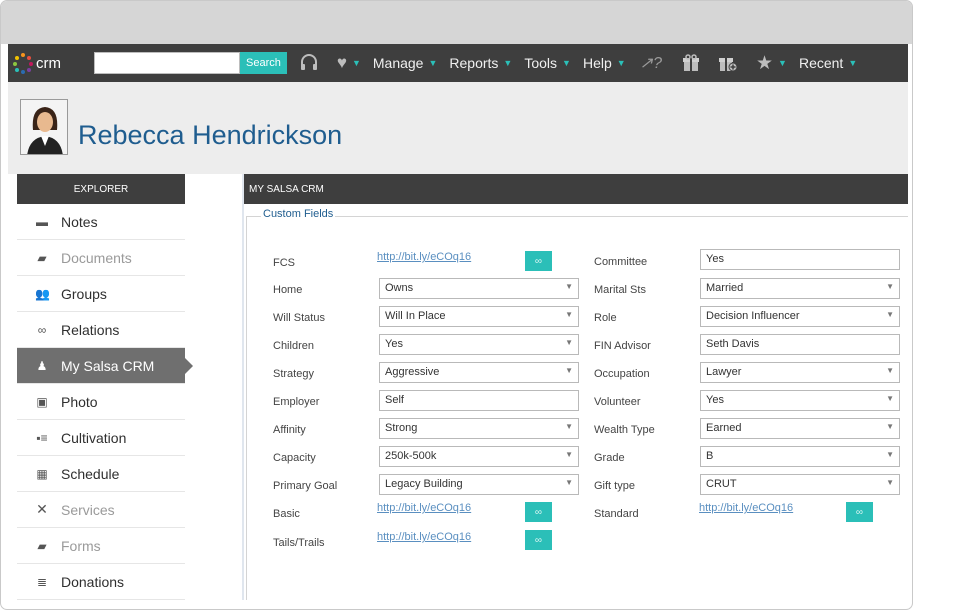  Describe the element at coordinates (800, 372) in the screenshot. I see `occupation-select: Lawyer ▼` at that location.